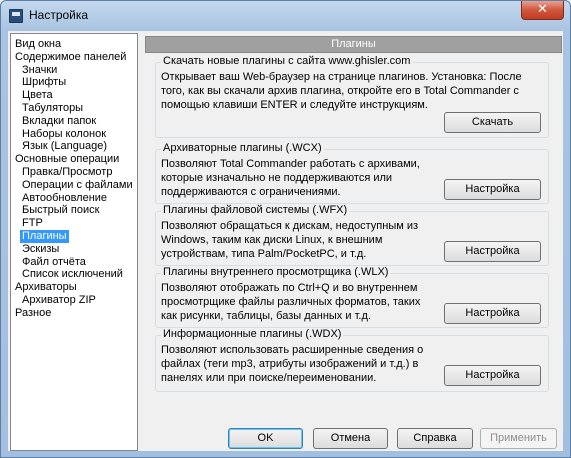  I want to click on tree-item: Архиватор ZIP, so click(59, 300).